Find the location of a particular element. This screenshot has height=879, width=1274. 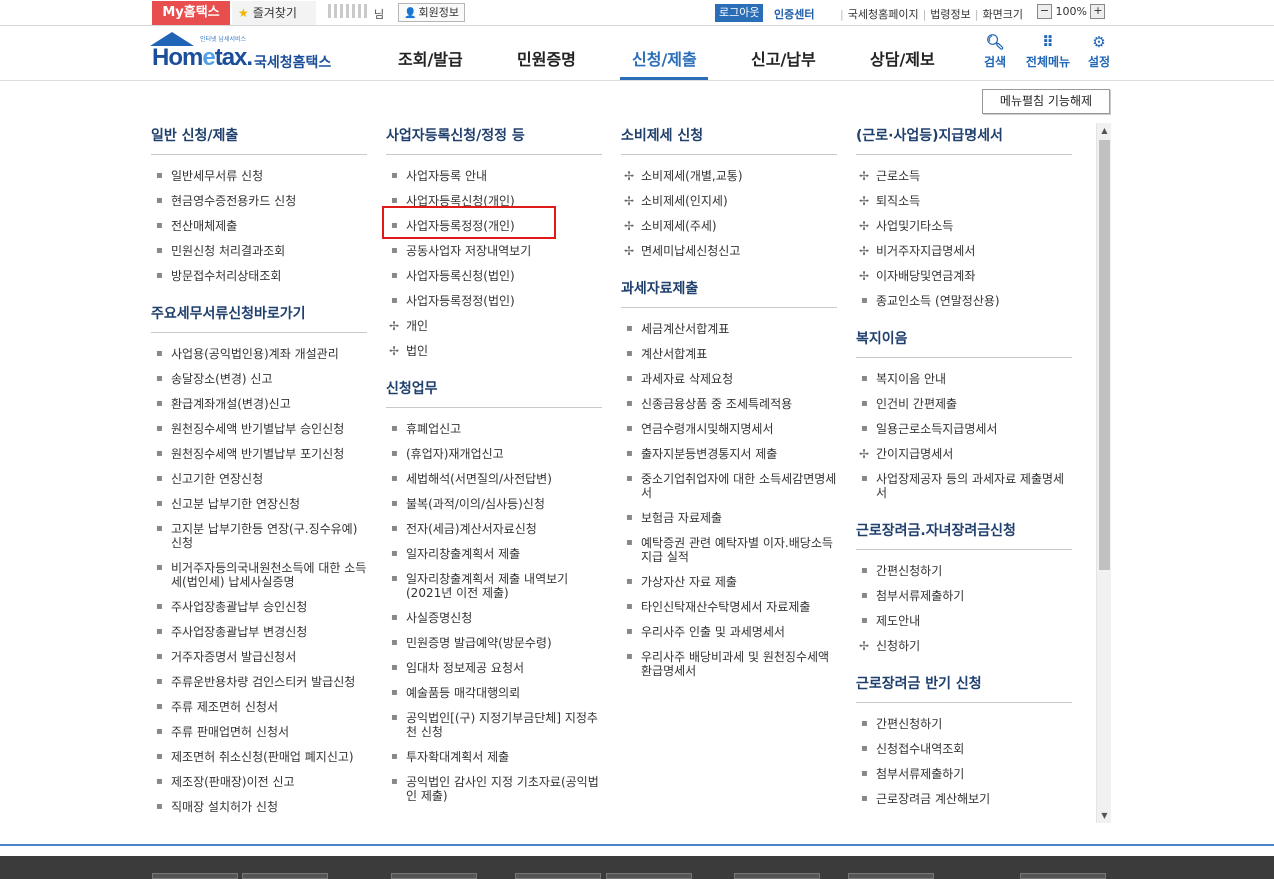

hometax-logo: 인터넷 납세서비스 Hometax. 국세청홈택스 is located at coordinates (242, 54).